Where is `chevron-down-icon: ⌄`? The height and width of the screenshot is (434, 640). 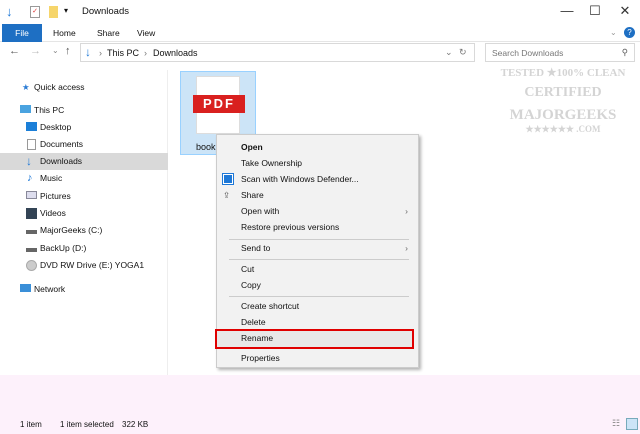
chevron-down-icon: ⌄ is located at coordinates (449, 52).